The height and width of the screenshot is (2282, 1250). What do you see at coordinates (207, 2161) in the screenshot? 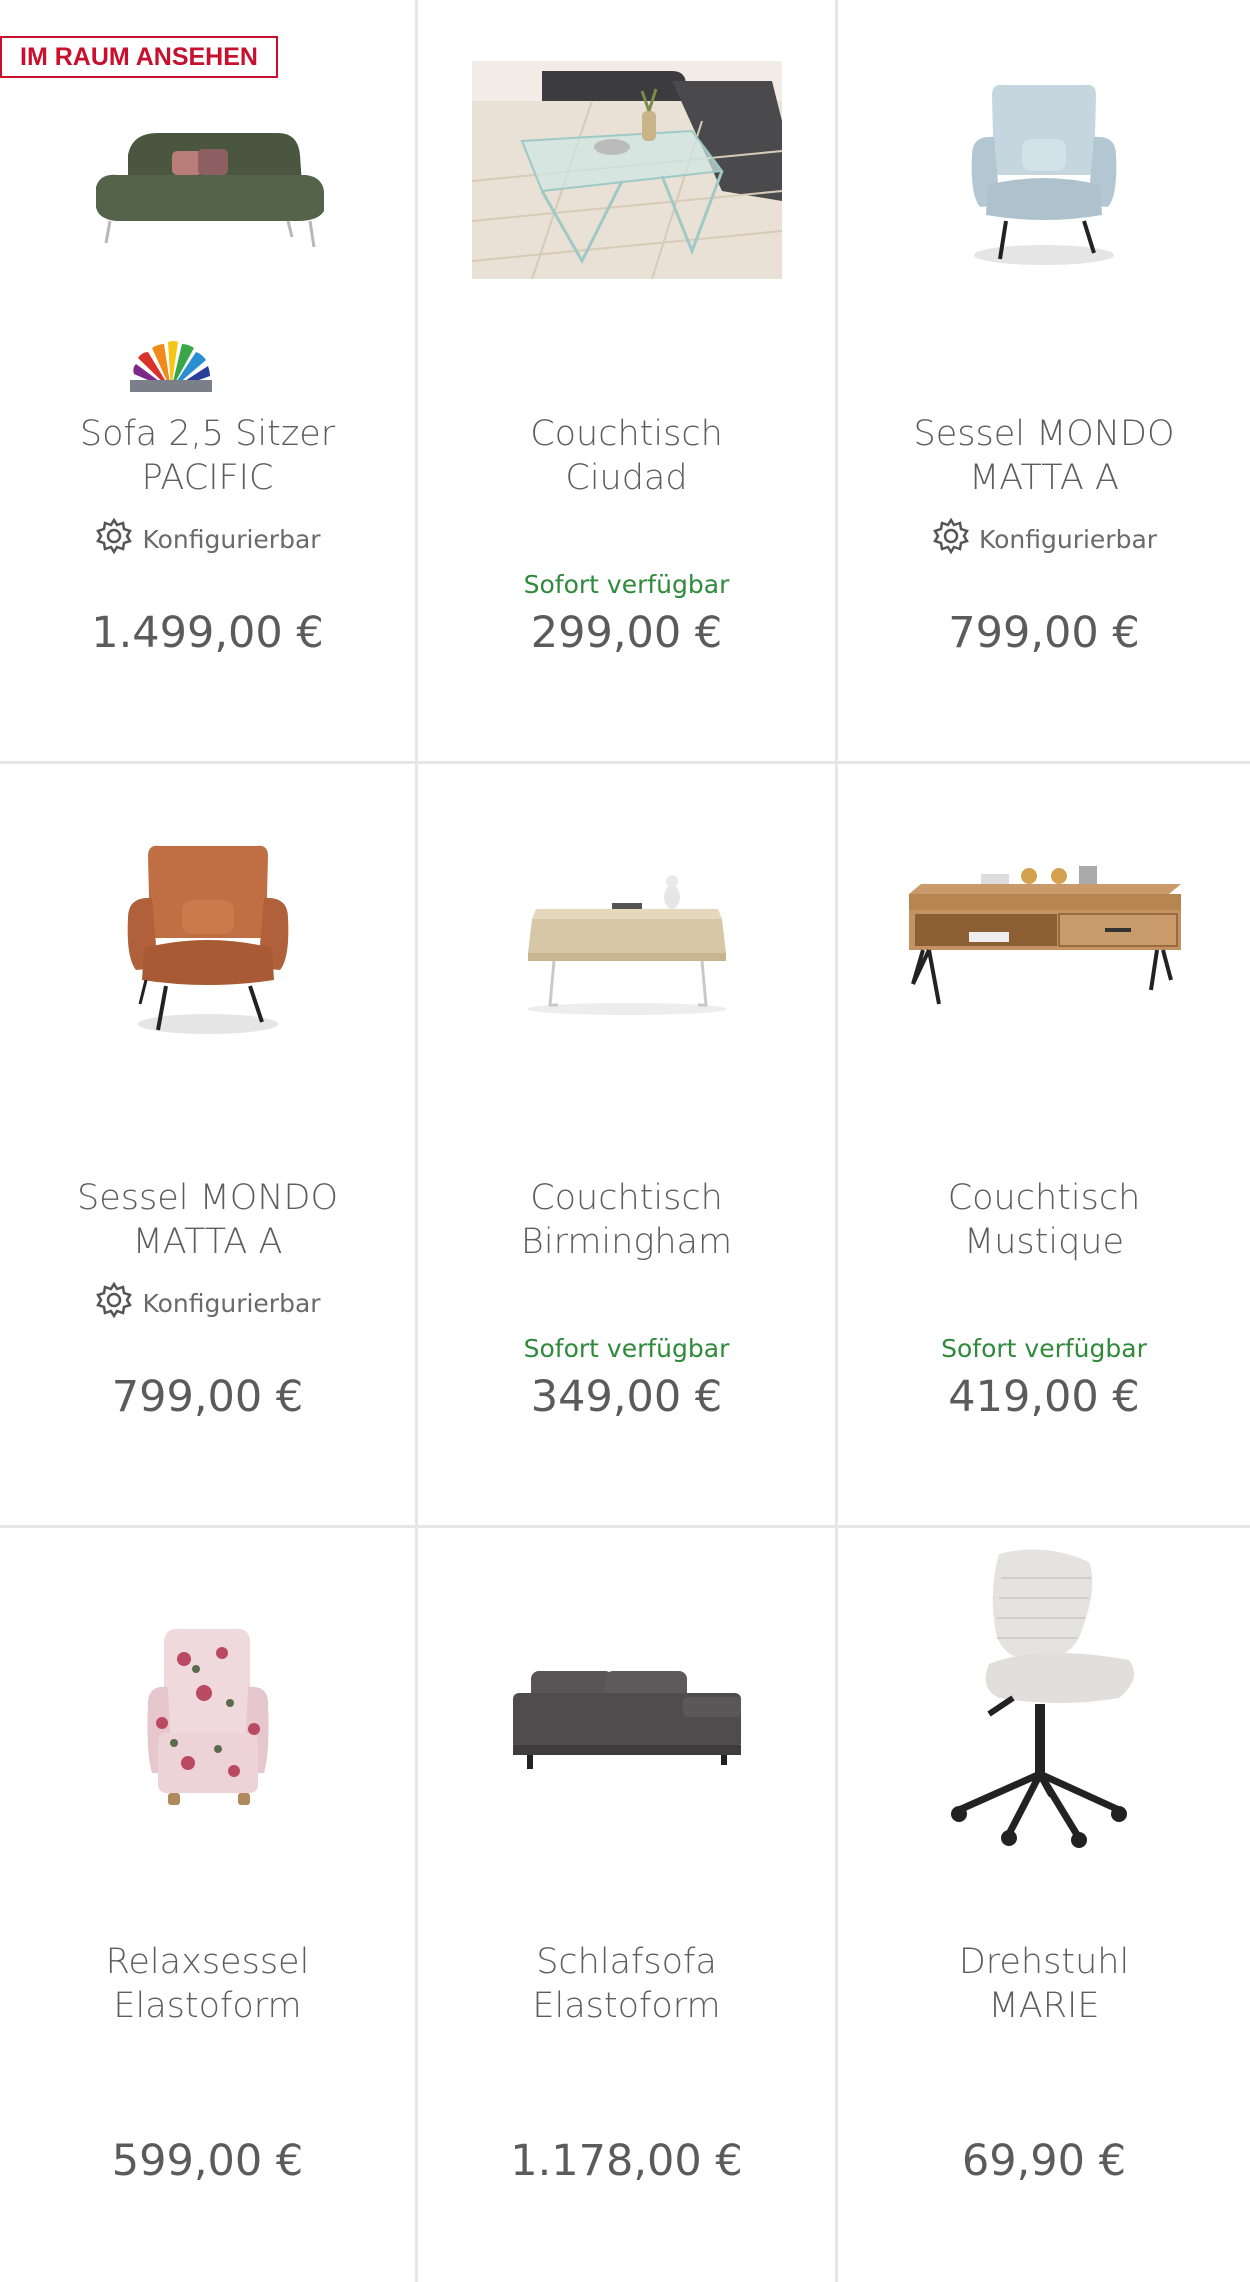
I see `product-price: 599,00 €` at bounding box center [207, 2161].